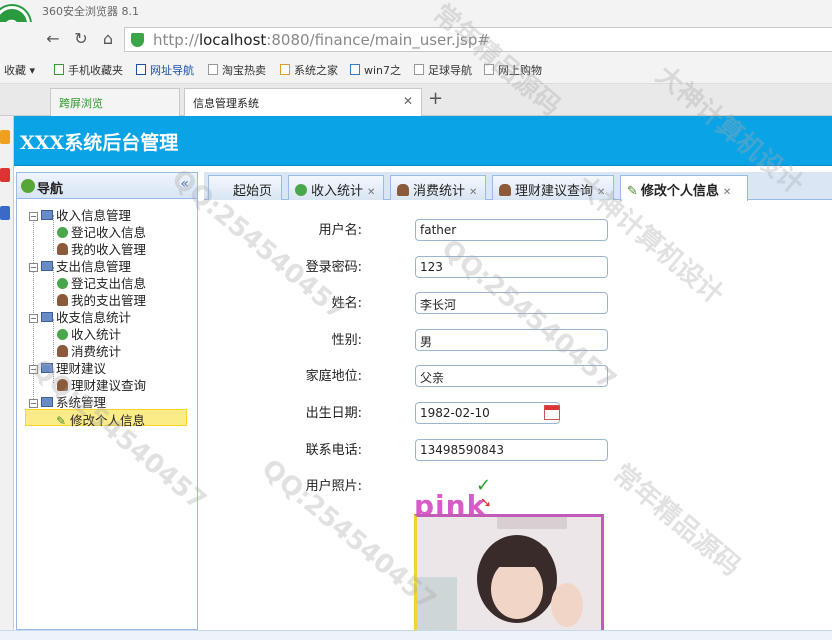 The width and height of the screenshot is (832, 640). What do you see at coordinates (487, 413) in the screenshot?
I see `birthdate-field: 1982-02-10` at bounding box center [487, 413].